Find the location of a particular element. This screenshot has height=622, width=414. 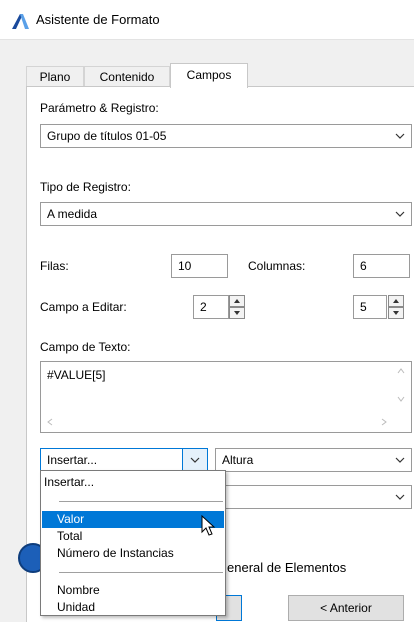

anterior-button: < Anterior is located at coordinates (346, 608).